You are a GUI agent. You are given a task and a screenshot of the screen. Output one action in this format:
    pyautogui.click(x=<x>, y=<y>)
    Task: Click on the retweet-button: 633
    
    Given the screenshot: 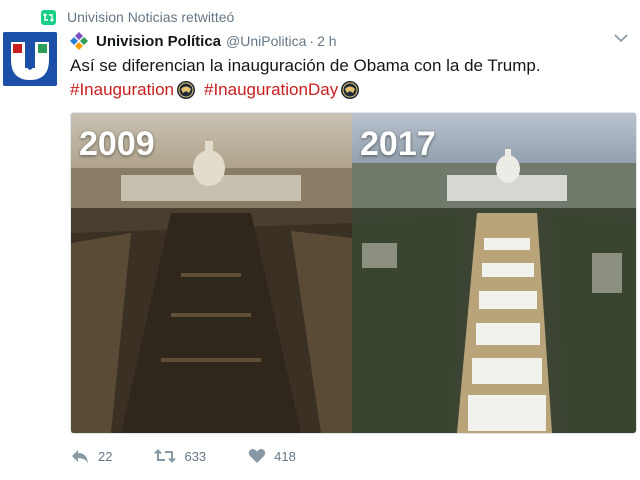 What is the action you would take?
    pyautogui.click(x=180, y=456)
    